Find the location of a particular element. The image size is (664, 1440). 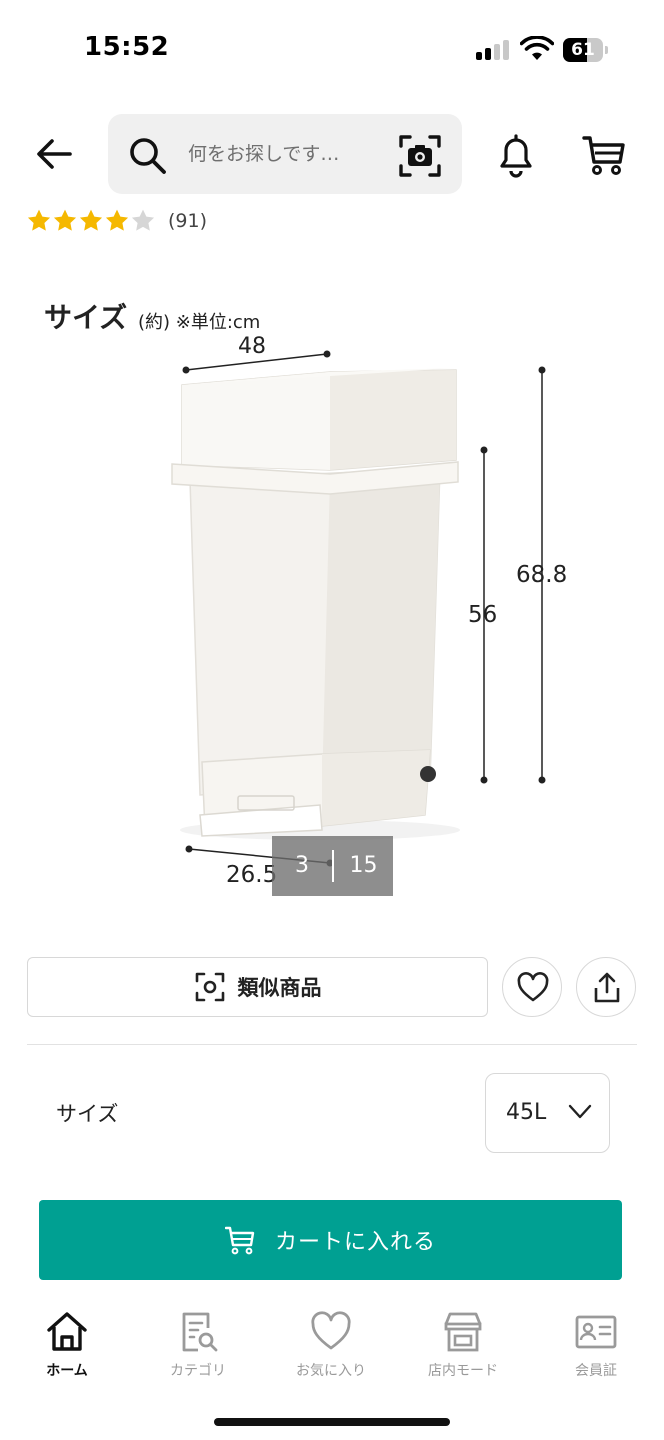

camera-search-icon is located at coordinates (420, 156).